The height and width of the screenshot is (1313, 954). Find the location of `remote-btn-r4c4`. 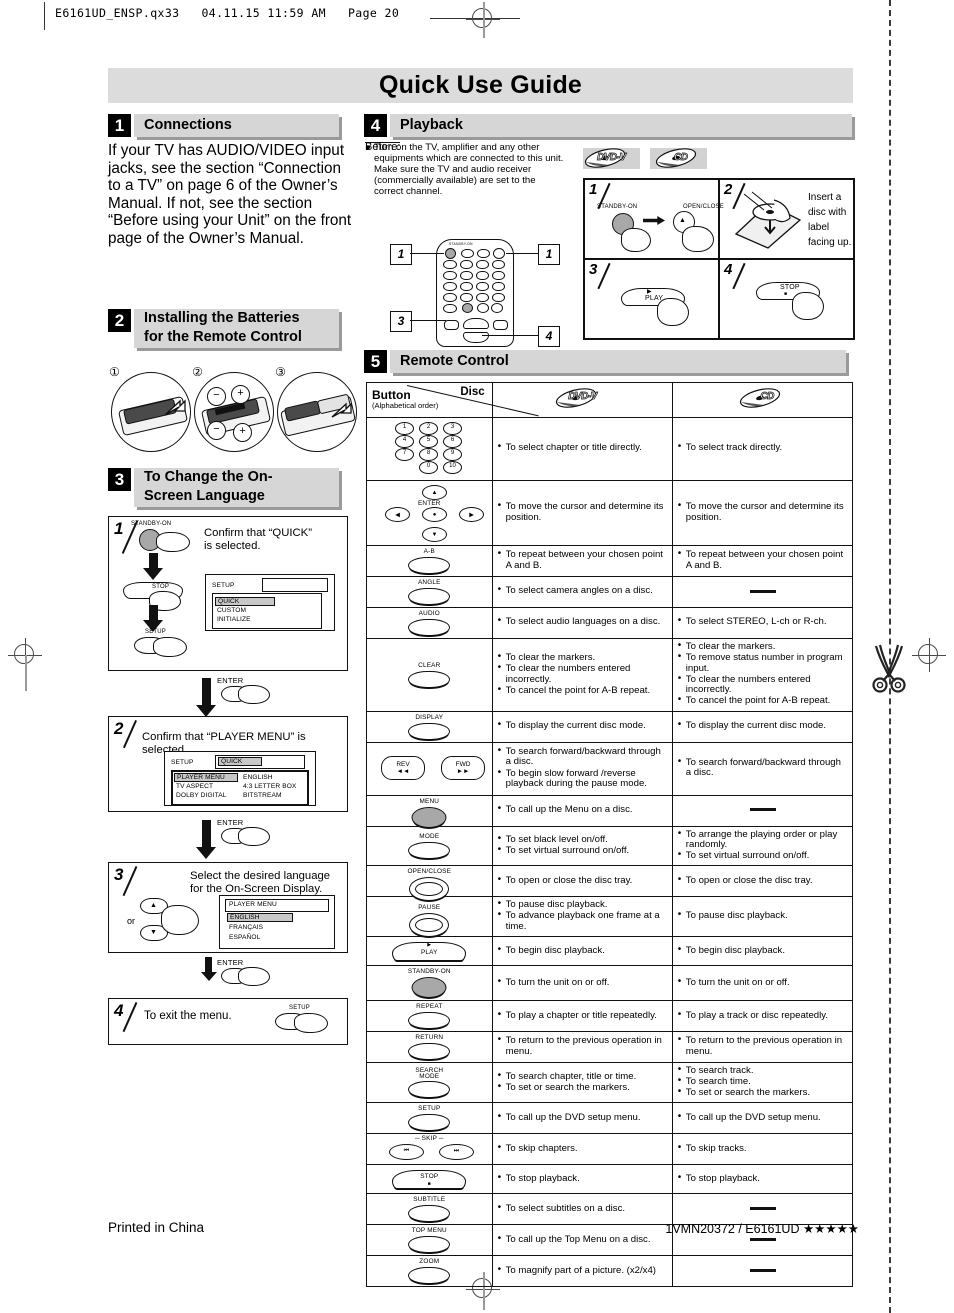

remote-btn-r4c4 is located at coordinates (498, 297).